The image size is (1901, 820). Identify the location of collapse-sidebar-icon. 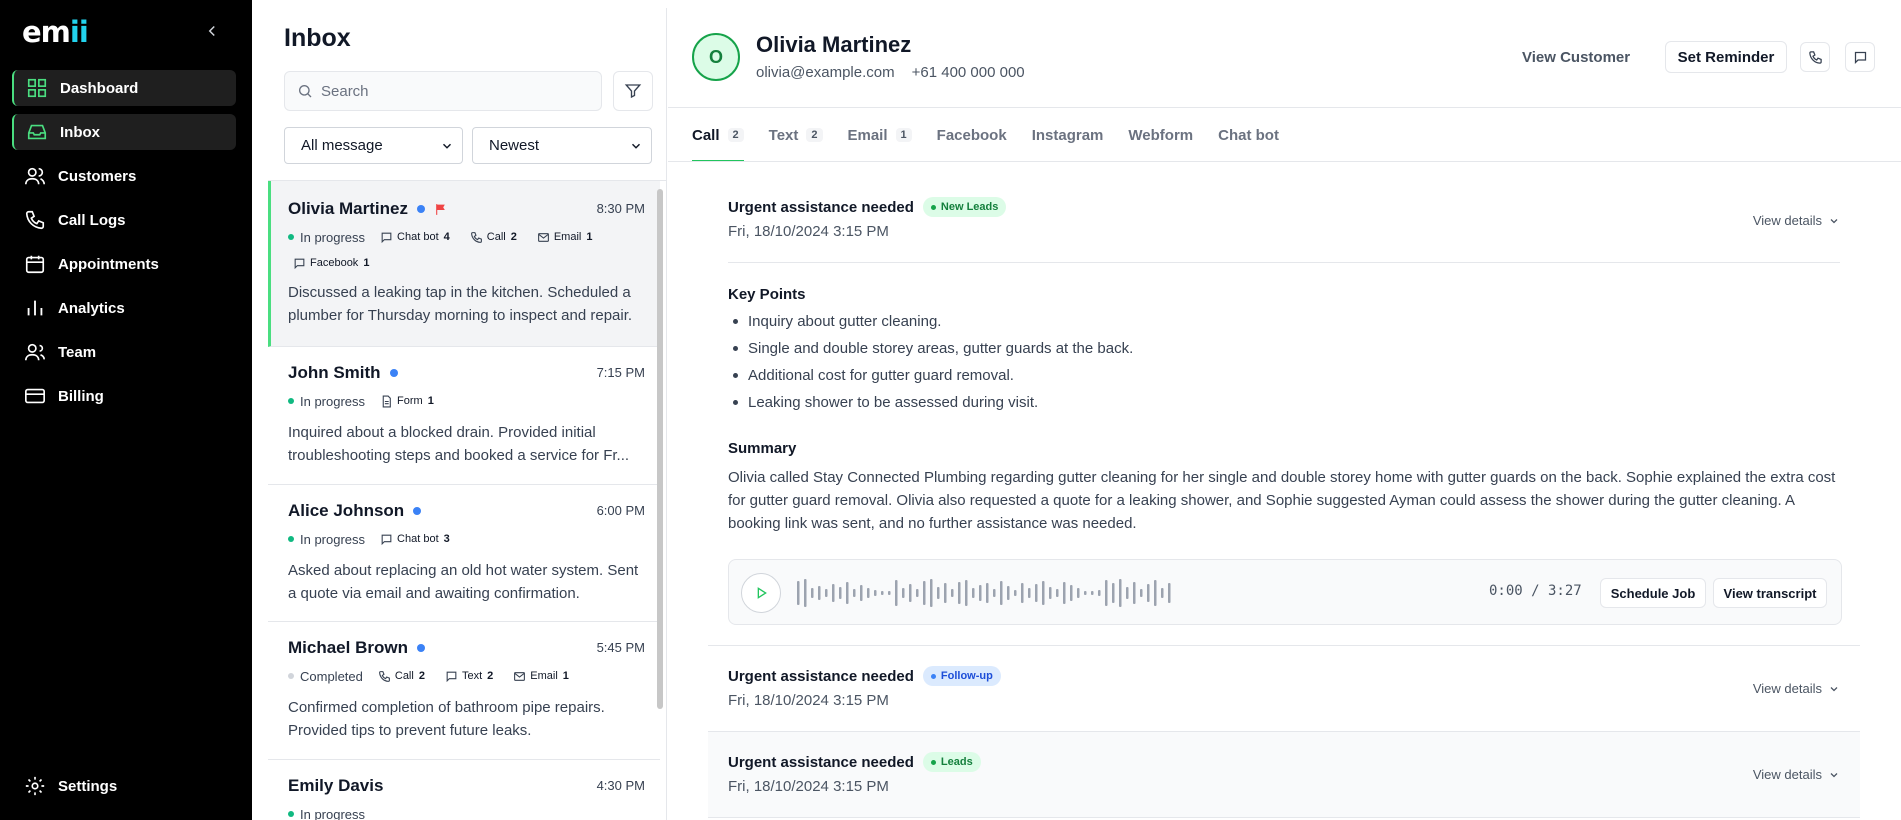
(212, 31).